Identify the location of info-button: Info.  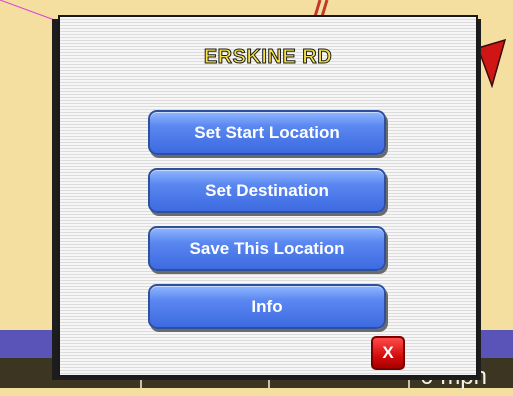
(267, 306).